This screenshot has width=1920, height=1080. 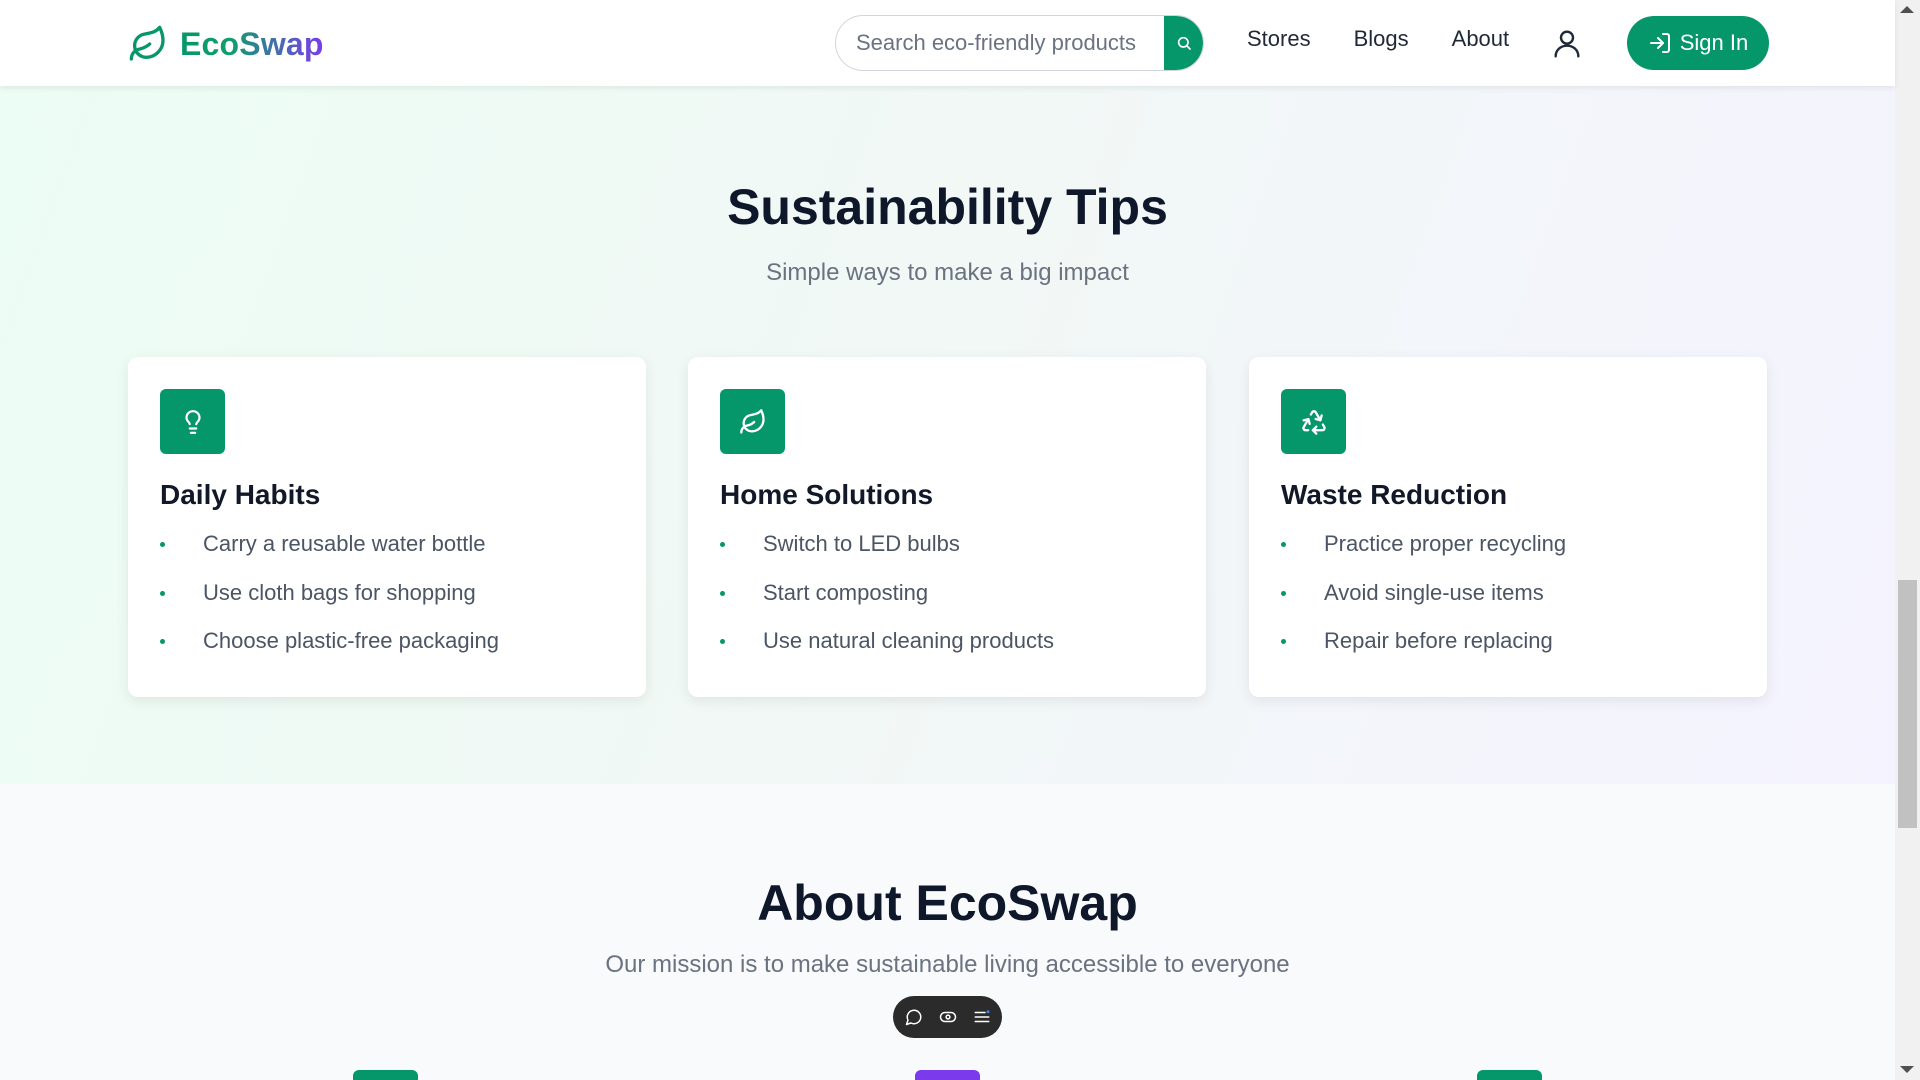 What do you see at coordinates (887, 652) in the screenshot?
I see `tip-item: Use natural cleaning products` at bounding box center [887, 652].